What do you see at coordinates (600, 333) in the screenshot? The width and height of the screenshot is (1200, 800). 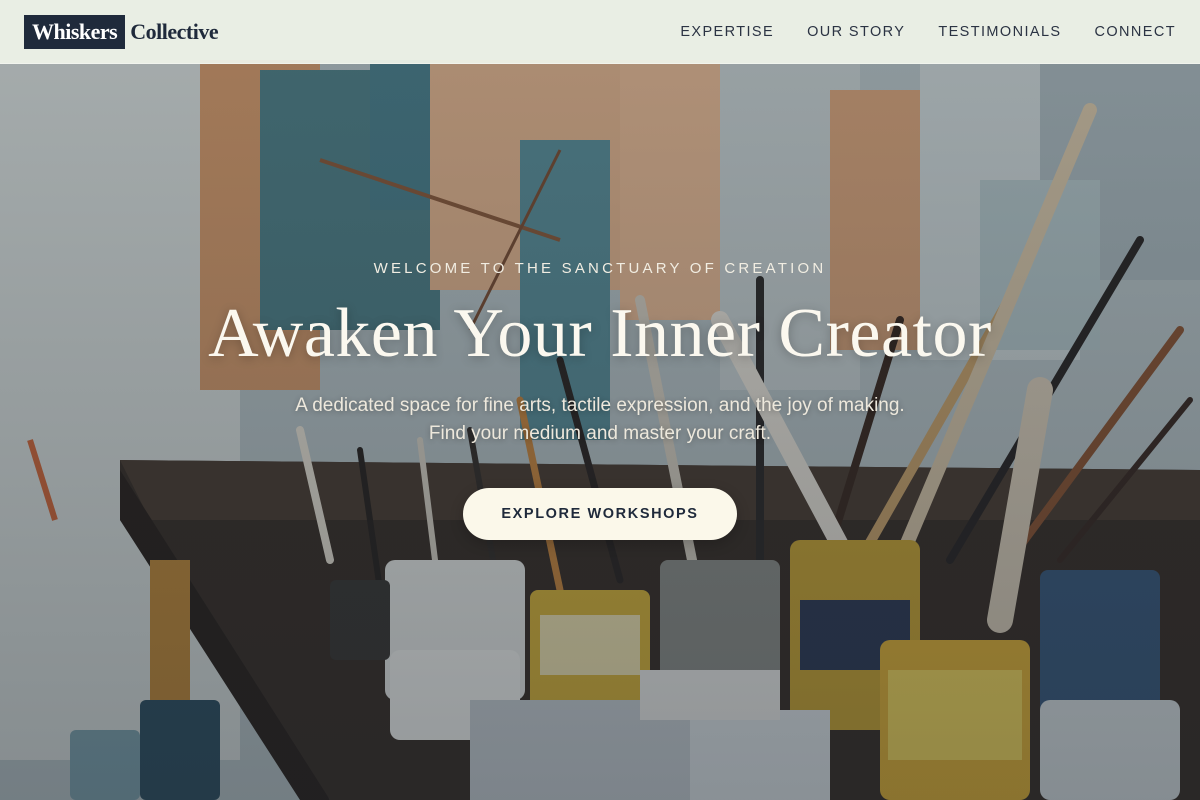 I see `hero-headline: Awaken Your Inner Creator` at bounding box center [600, 333].